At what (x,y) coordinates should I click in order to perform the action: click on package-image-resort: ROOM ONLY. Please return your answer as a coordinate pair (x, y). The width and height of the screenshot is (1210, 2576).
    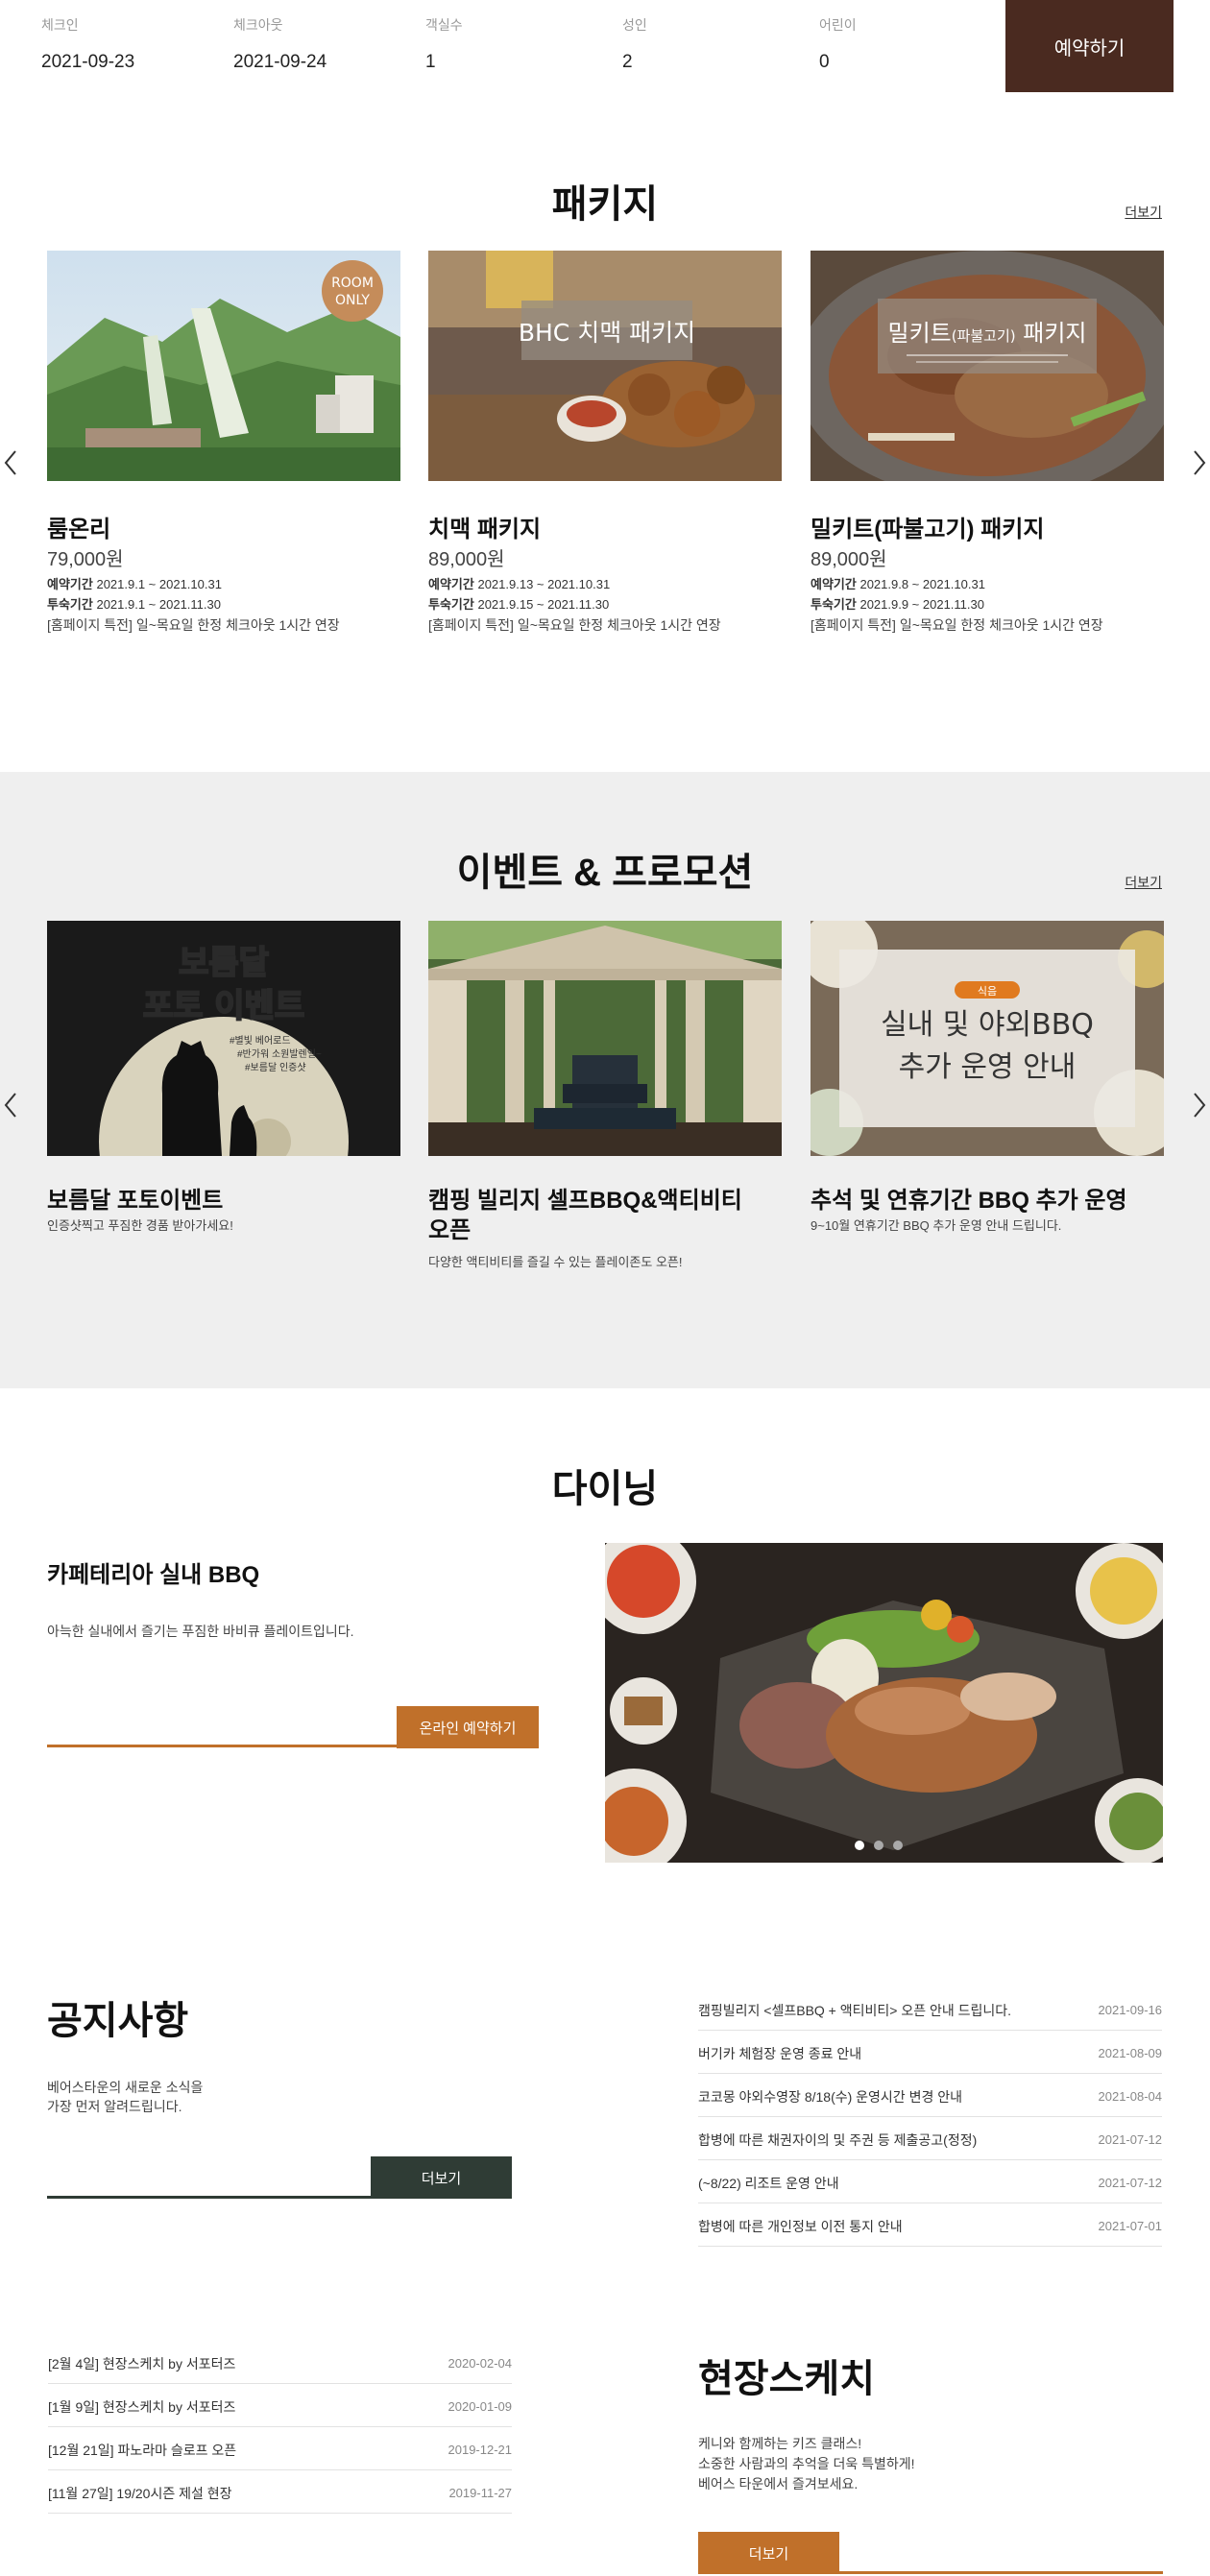
    Looking at the image, I should click on (224, 366).